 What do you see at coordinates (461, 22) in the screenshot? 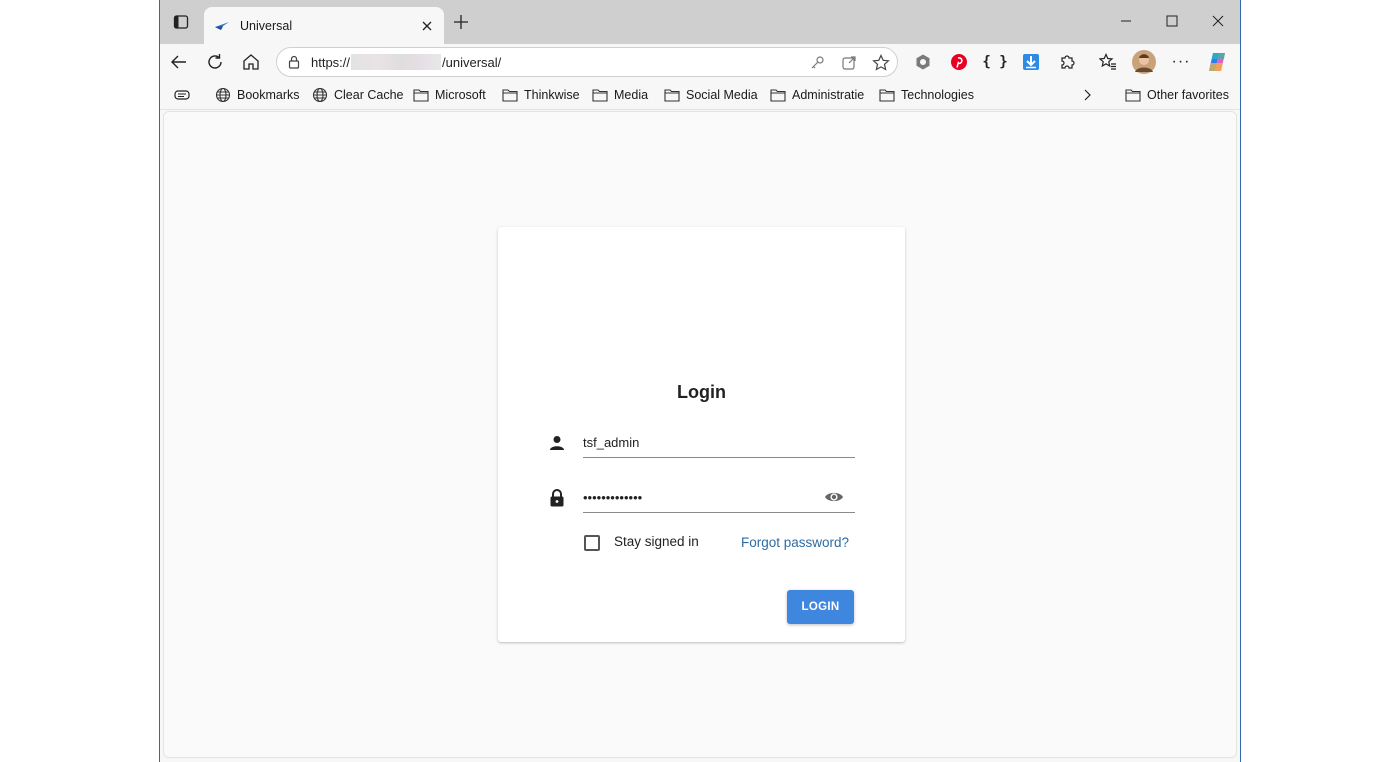
I see `new-tab-icon` at bounding box center [461, 22].